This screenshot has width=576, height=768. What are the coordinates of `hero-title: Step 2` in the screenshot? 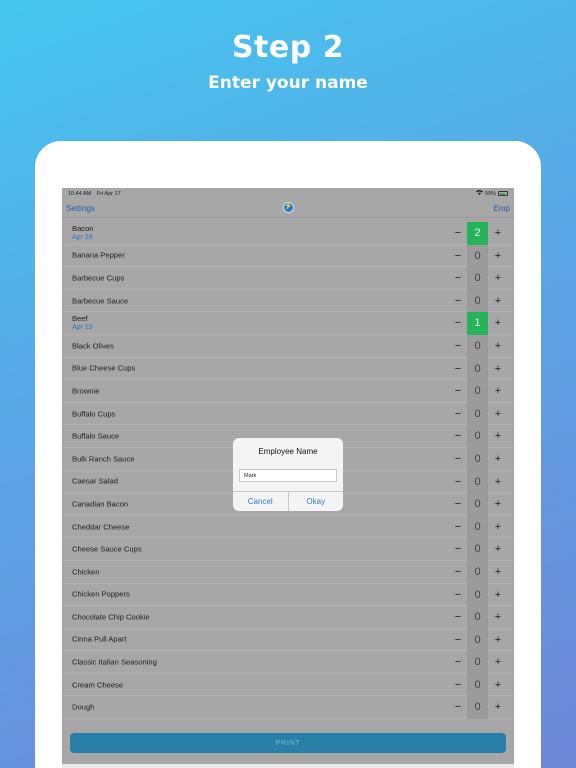 It's located at (288, 47).